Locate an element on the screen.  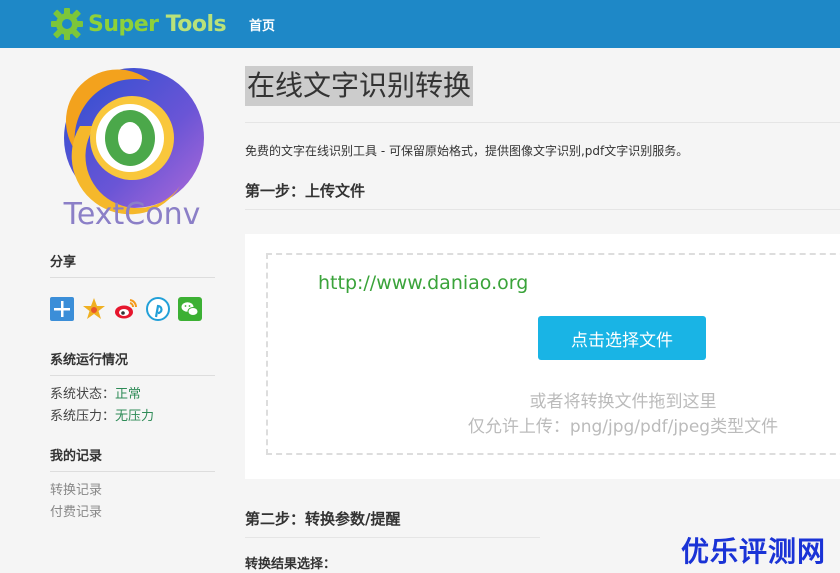
system-status-row: 系统状态：正常 is located at coordinates (96, 394).